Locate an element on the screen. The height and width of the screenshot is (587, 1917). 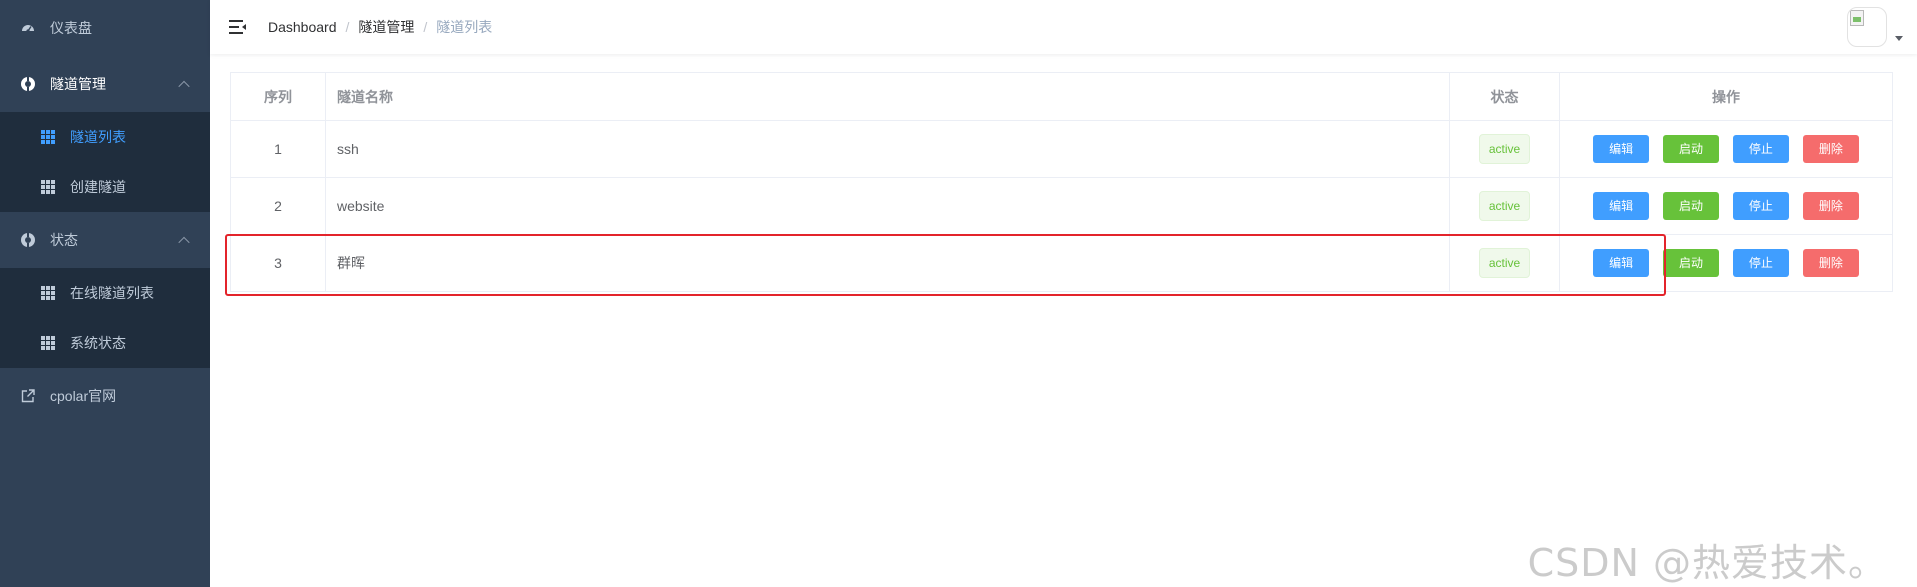
submenu-status: 在线隧道列表 系统状态 is located at coordinates (105, 318).